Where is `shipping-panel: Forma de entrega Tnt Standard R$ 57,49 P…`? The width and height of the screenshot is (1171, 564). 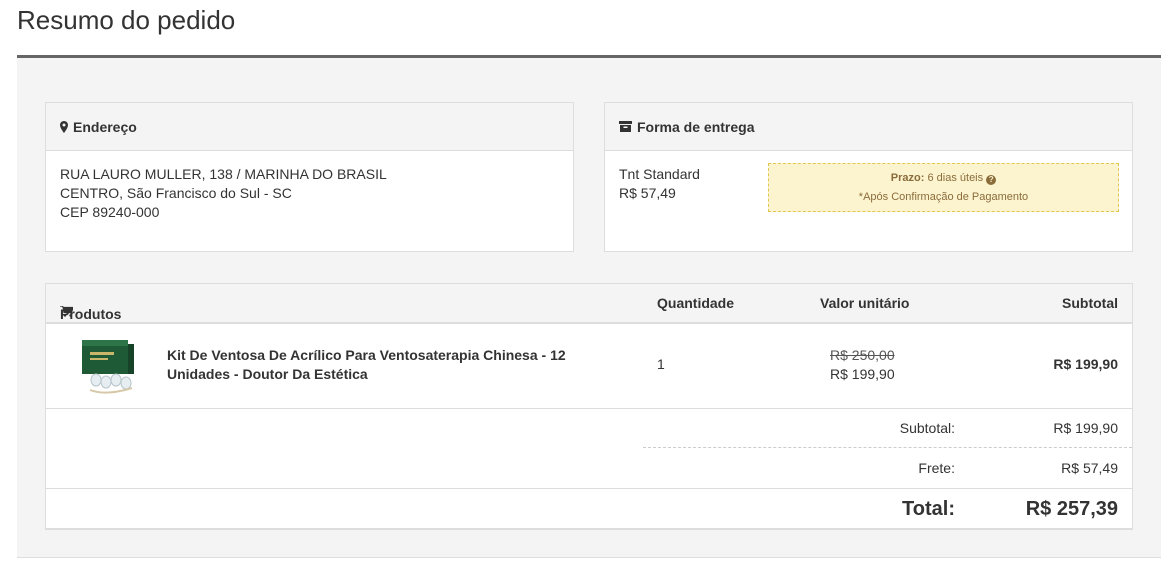 shipping-panel: Forma de entrega Tnt Standard R$ 57,49 P… is located at coordinates (868, 177).